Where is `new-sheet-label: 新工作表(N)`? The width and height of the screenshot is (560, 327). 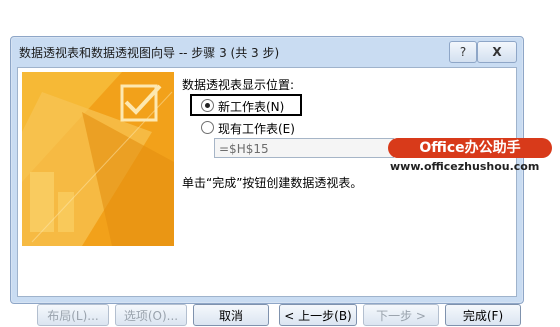
new-sheet-label: 新工作表(N) is located at coordinates (251, 106).